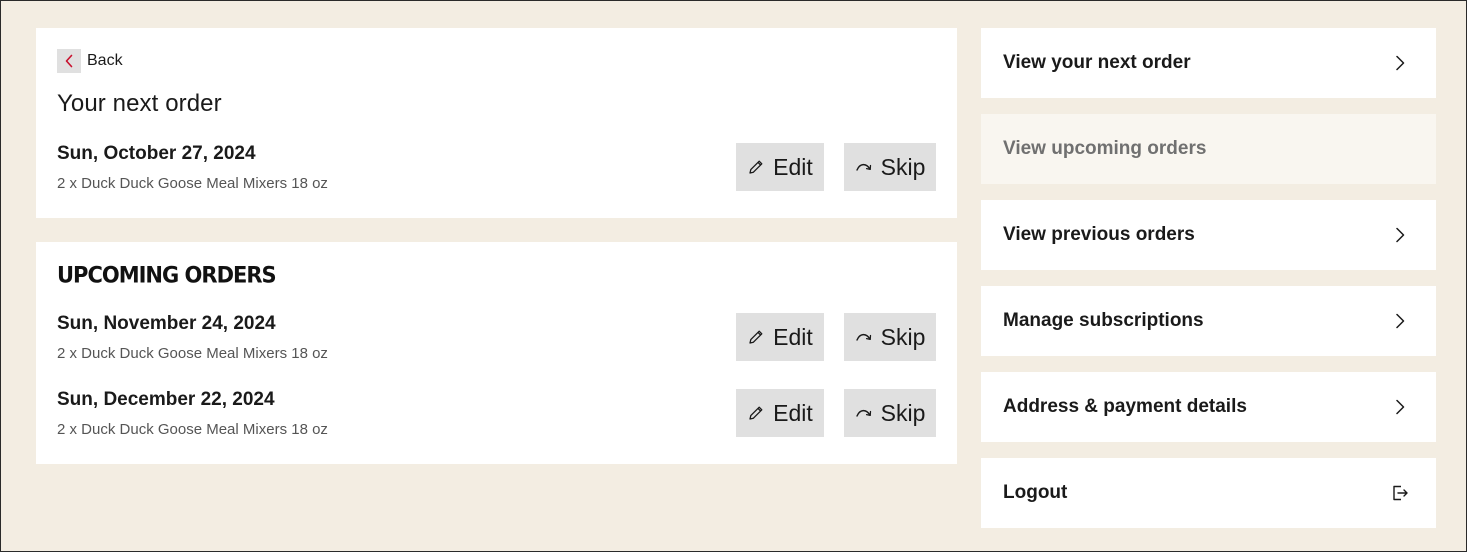 The image size is (1467, 552). What do you see at coordinates (1103, 320) in the screenshot?
I see `sidebar-item-label: Manage subscriptions` at bounding box center [1103, 320].